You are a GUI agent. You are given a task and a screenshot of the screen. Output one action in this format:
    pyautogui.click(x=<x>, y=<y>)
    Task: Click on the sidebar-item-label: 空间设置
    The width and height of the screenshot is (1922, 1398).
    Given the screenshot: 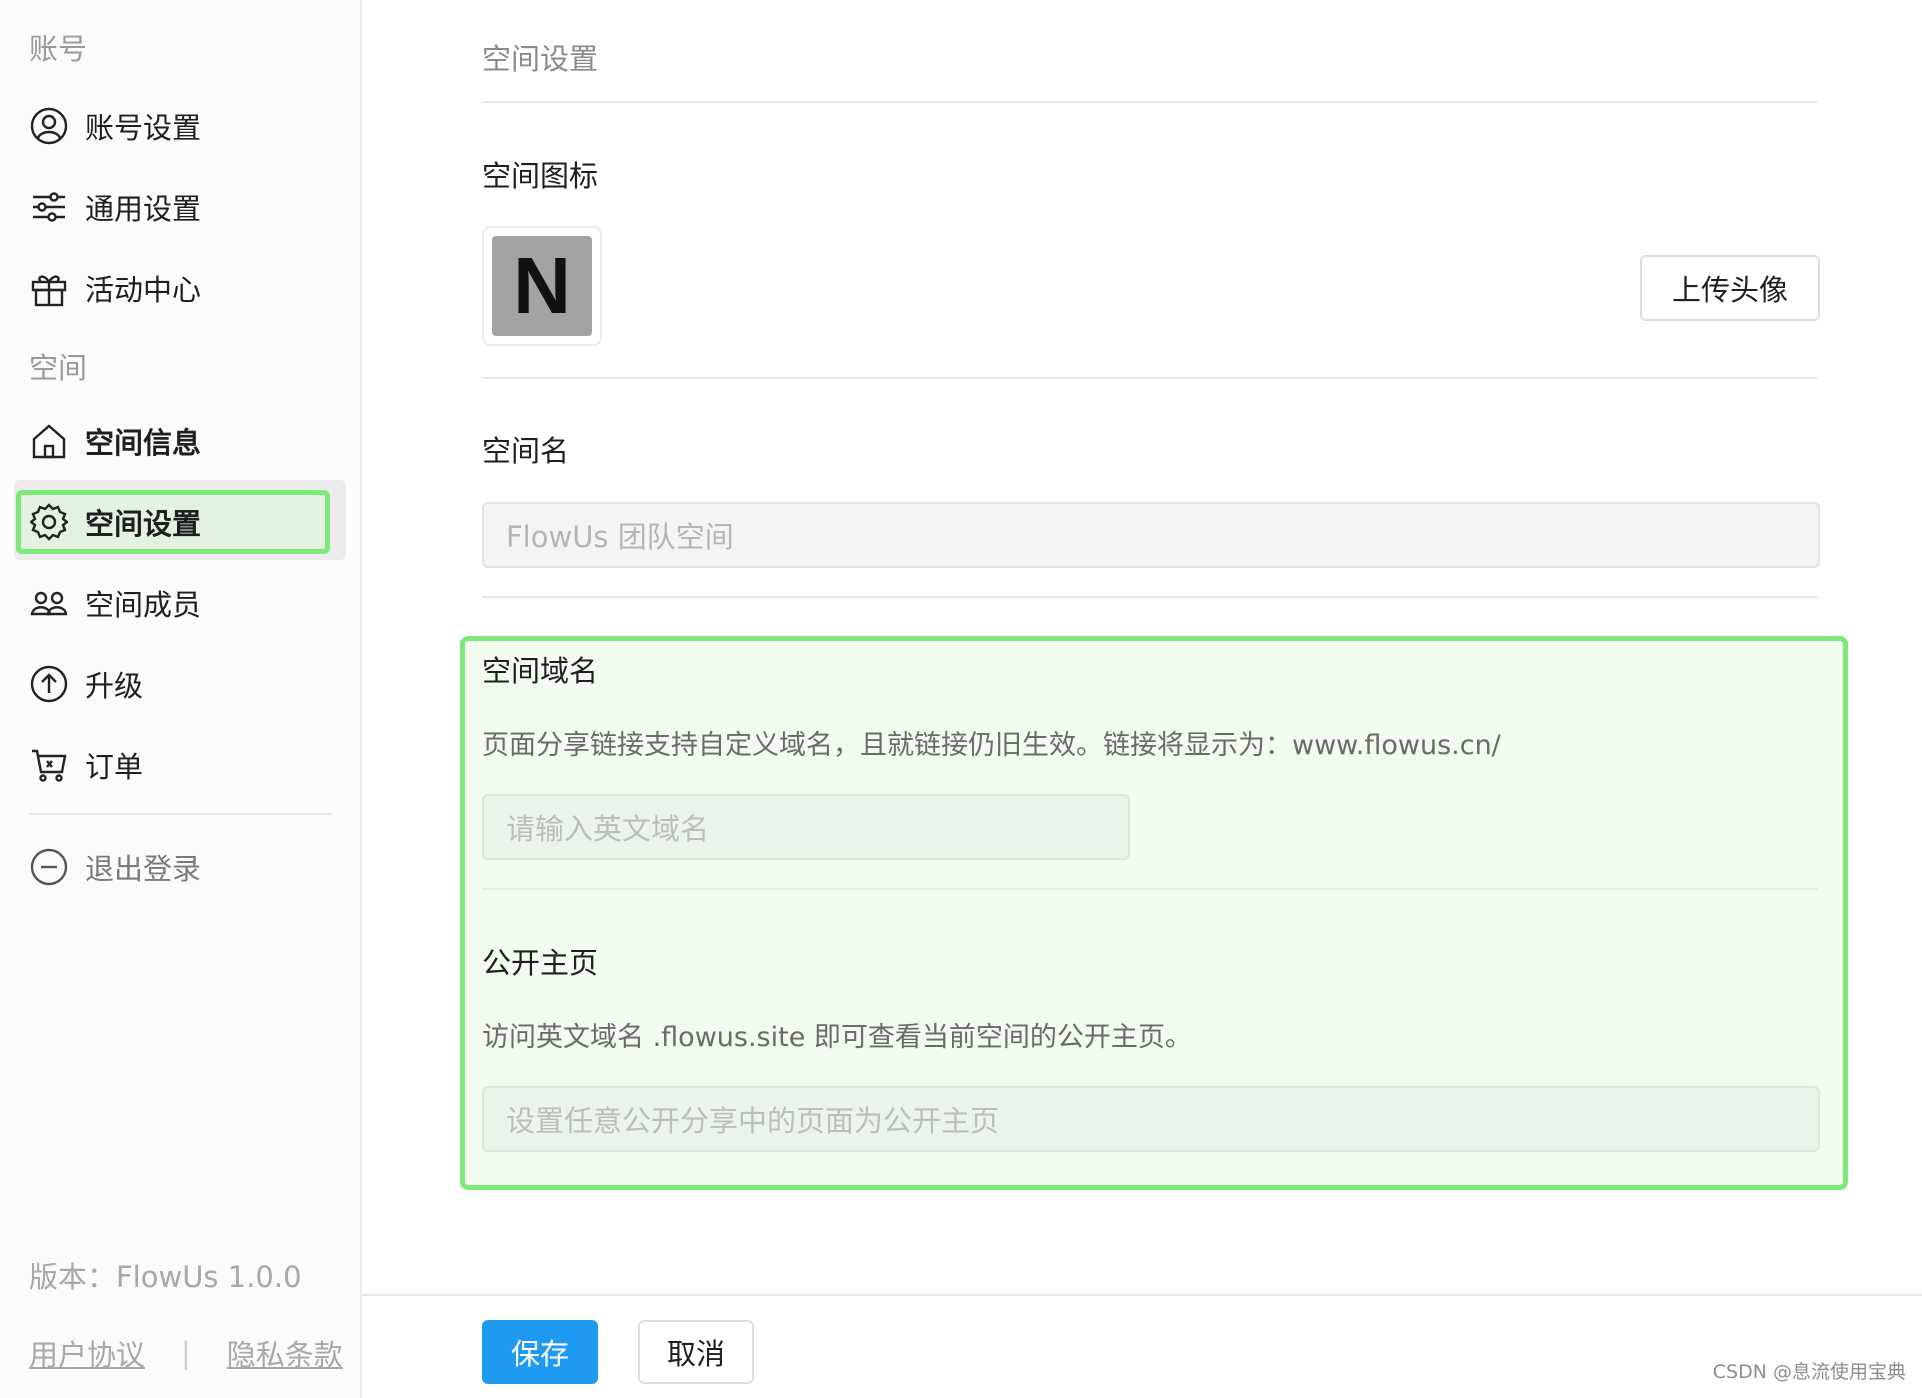 What is the action you would take?
    pyautogui.click(x=143, y=524)
    